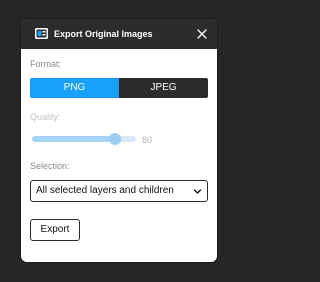 This screenshot has height=282, width=320. I want to click on format-toggle: PNG JPEG, so click(119, 88).